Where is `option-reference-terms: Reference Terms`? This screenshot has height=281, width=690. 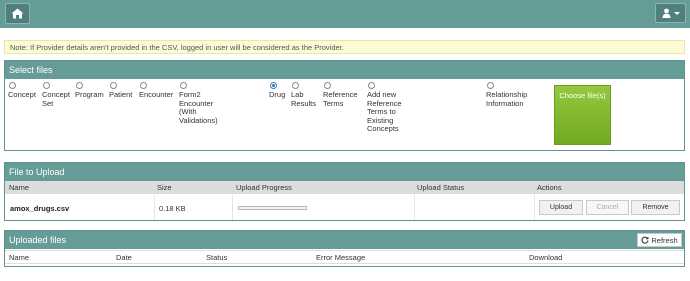 option-reference-terms: Reference Terms is located at coordinates (343, 95).